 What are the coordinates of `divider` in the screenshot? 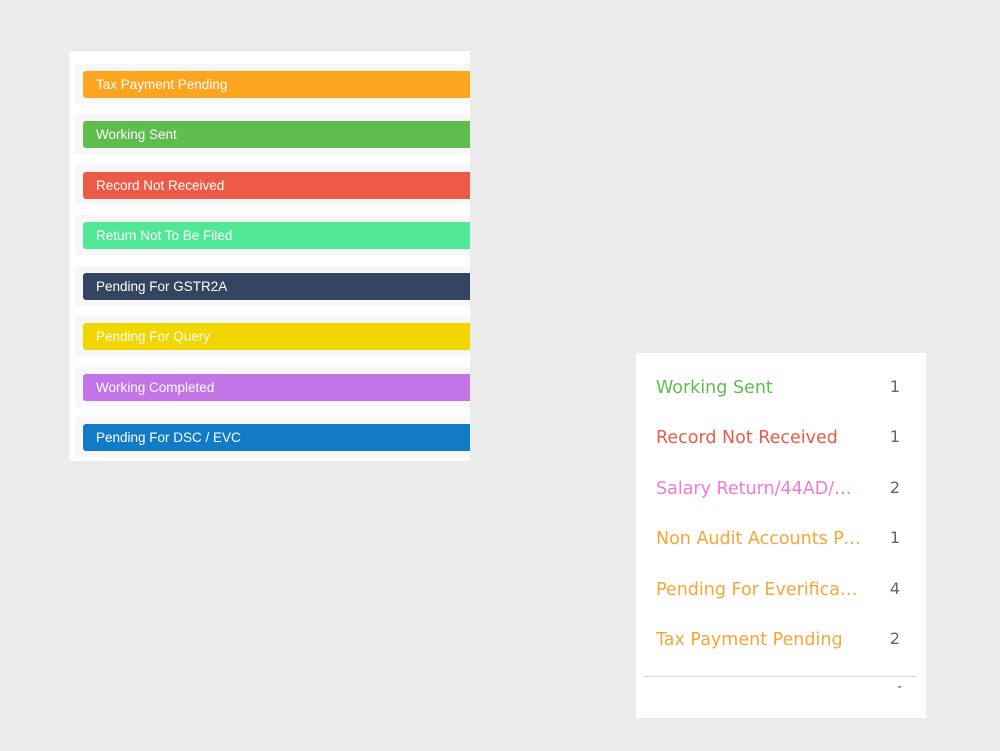 It's located at (780, 676).